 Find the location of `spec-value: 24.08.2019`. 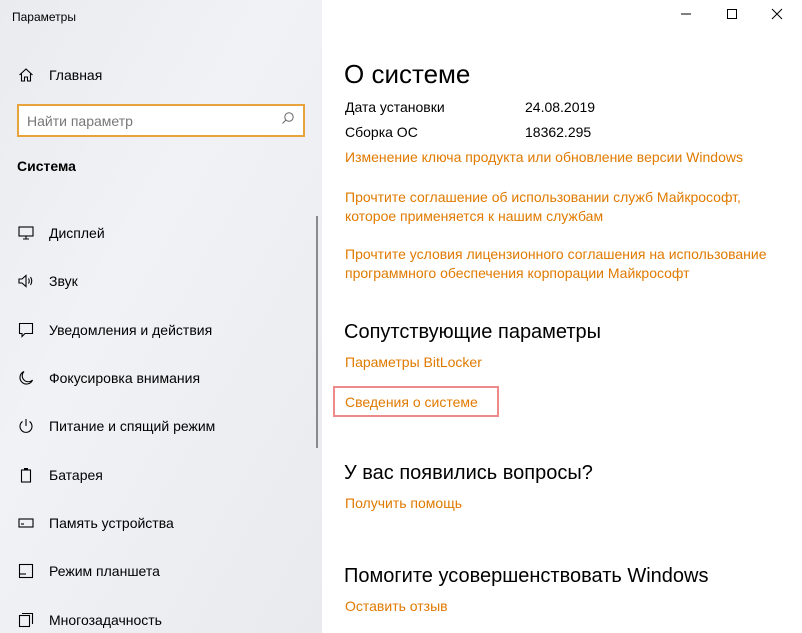

spec-value: 24.08.2019 is located at coordinates (560, 107).